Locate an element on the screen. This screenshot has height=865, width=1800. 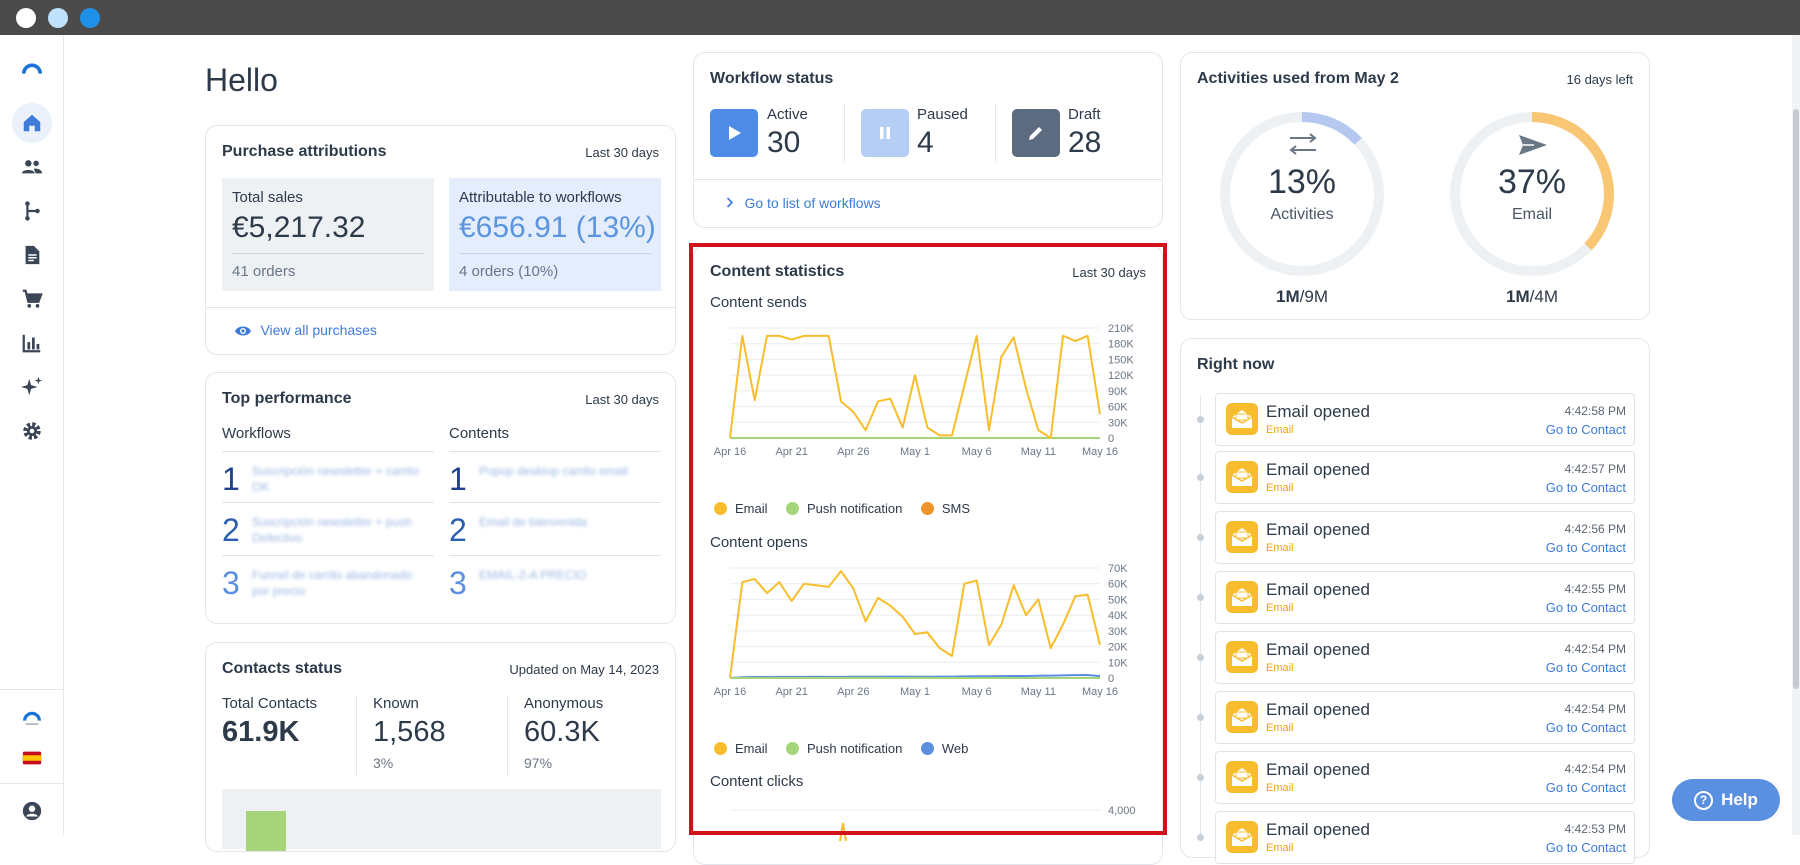
settings-gear-icon is located at coordinates (32, 431).